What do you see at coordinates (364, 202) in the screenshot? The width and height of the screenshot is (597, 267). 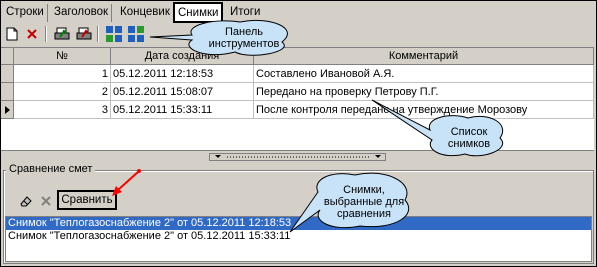 I see `callout-text-selected: Снимки, выбранные для сравнения` at bounding box center [364, 202].